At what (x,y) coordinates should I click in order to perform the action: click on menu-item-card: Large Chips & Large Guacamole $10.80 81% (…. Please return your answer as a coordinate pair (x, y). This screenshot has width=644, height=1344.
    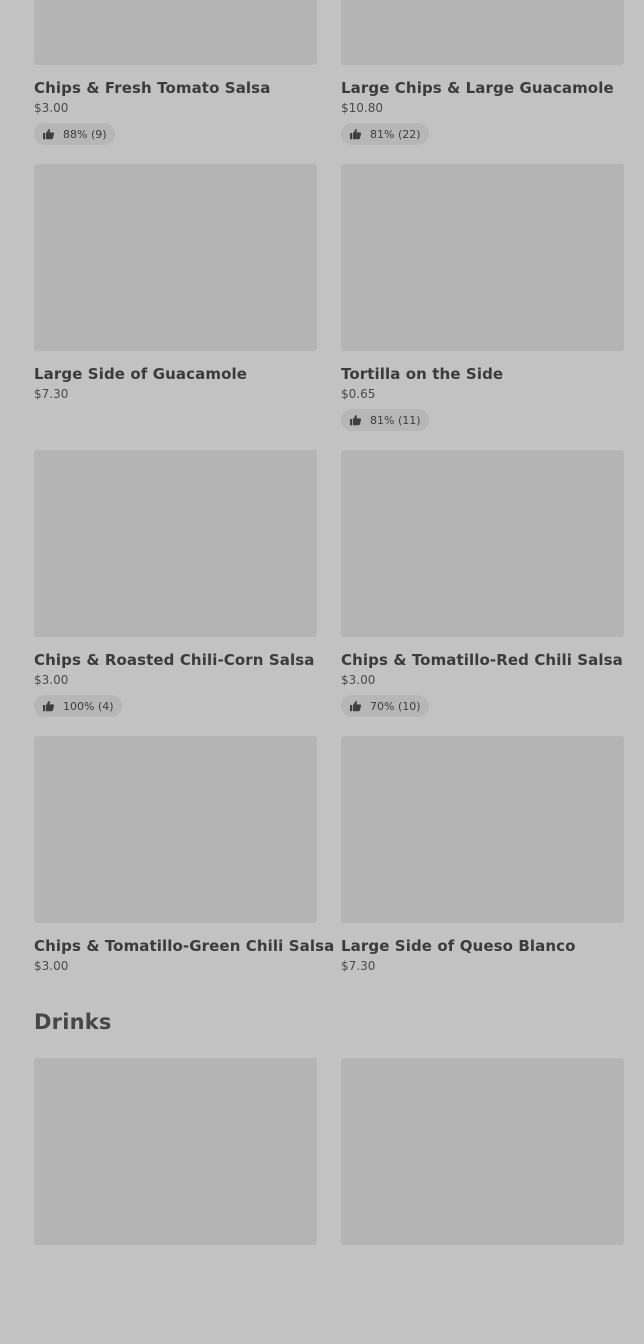
    Looking at the image, I should click on (482, 82).